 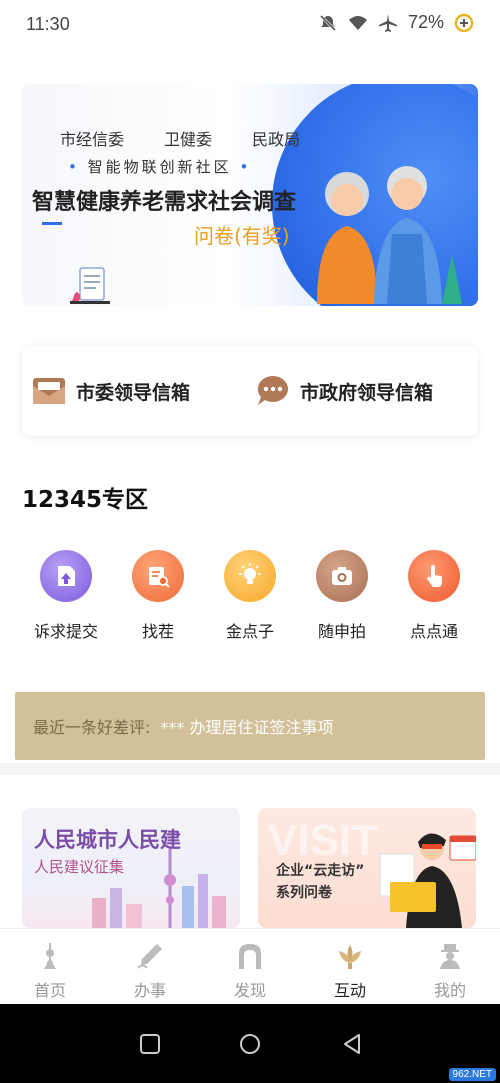 I want to click on status-icons: 72%, so click(x=396, y=22).